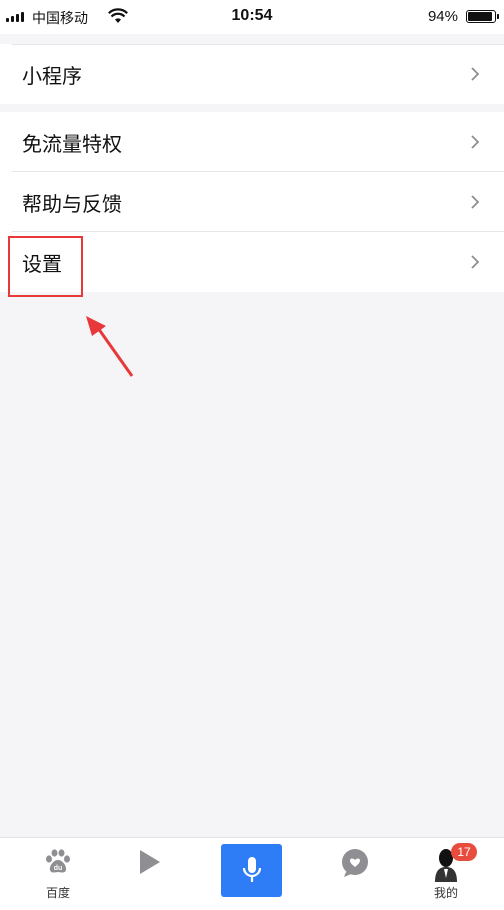  I want to click on voice-search-button, so click(251, 870).